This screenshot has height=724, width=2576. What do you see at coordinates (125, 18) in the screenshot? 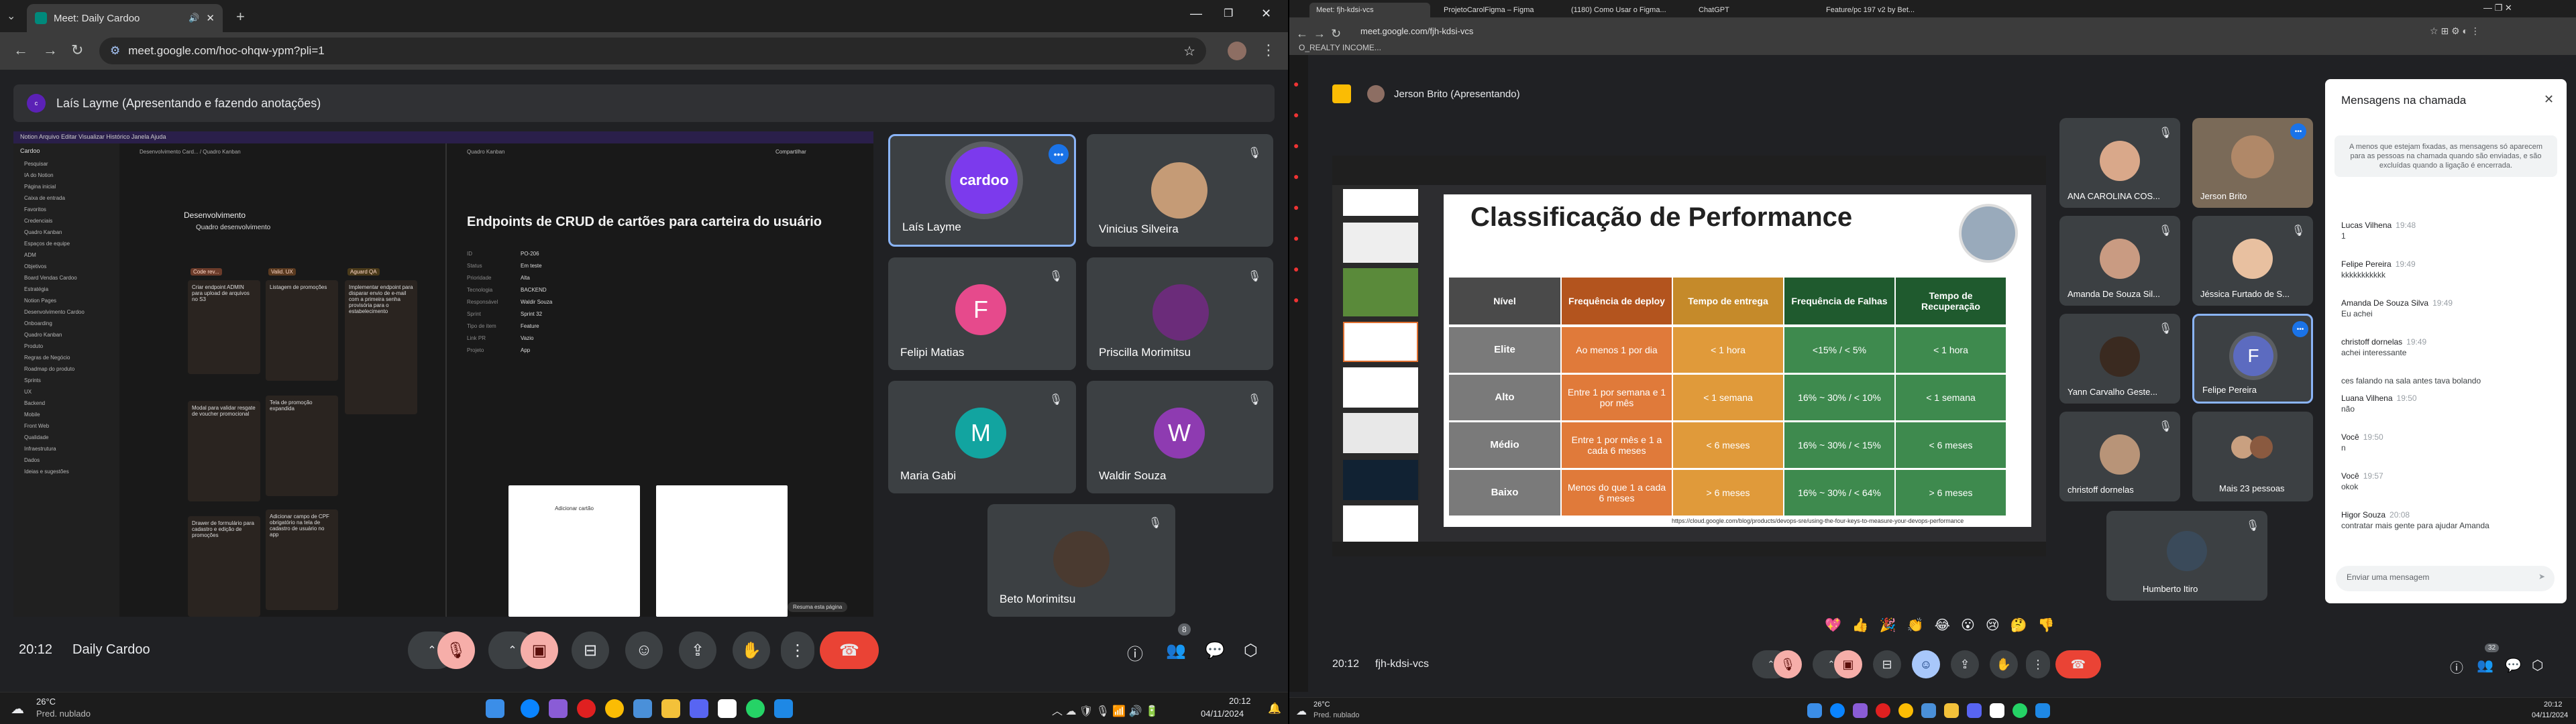
I see `tab-meet: Meet: Daily Cardoo 🔊 ✕` at bounding box center [125, 18].